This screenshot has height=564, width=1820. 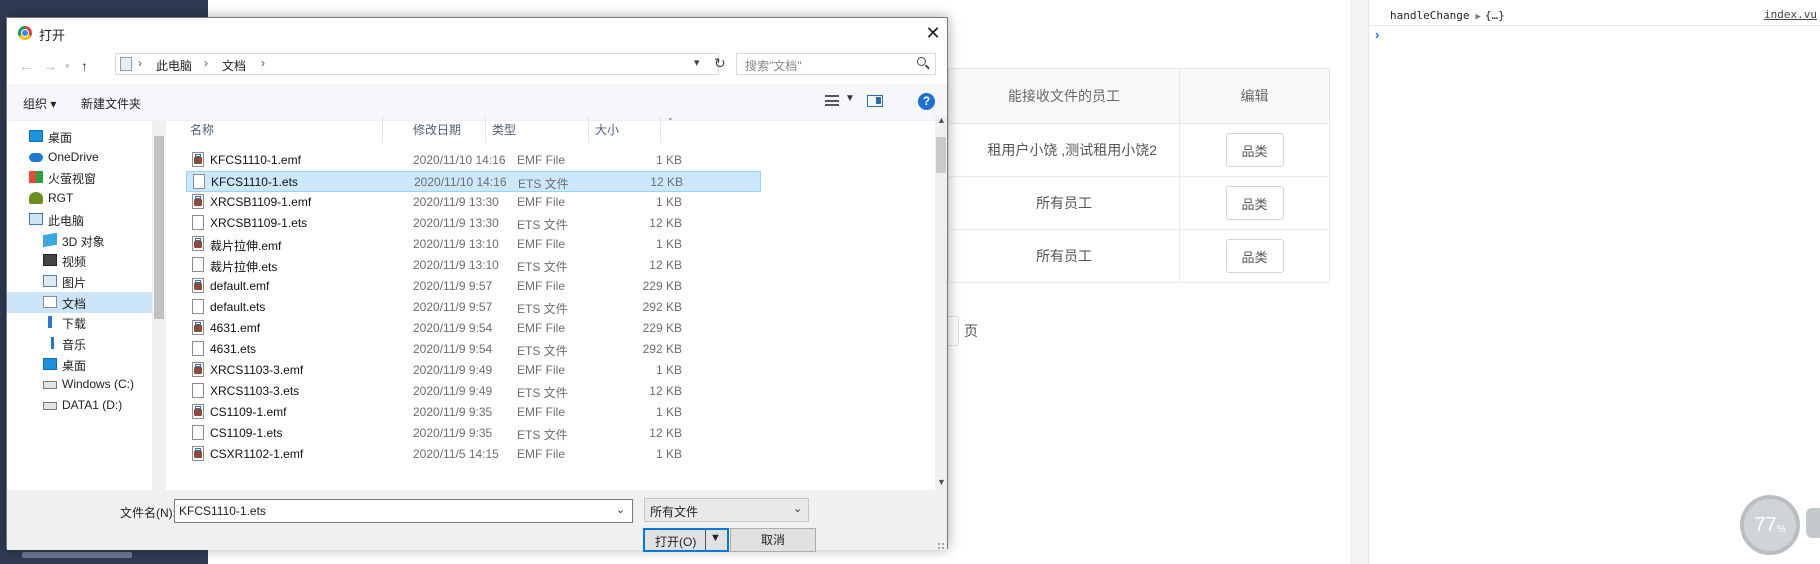 What do you see at coordinates (67, 66) in the screenshot?
I see `recent-chevron-icon: ▾` at bounding box center [67, 66].